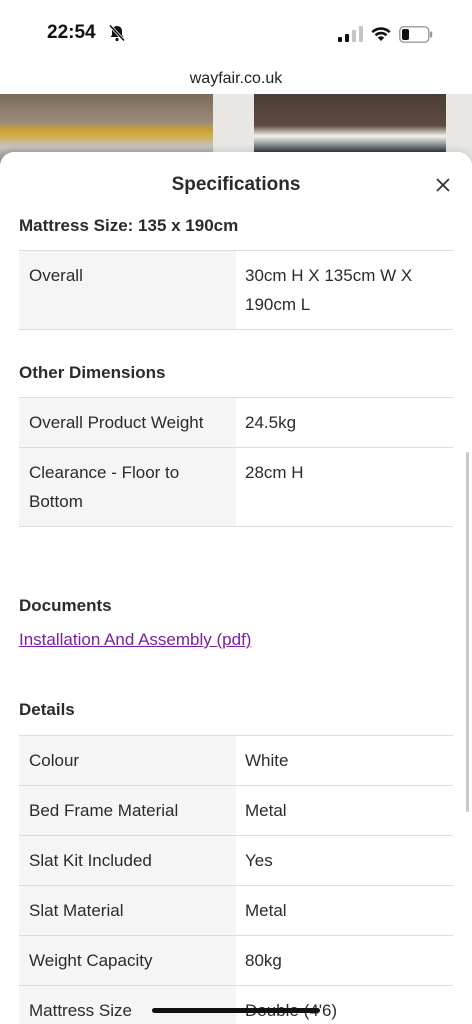 This screenshot has width=472, height=1024. I want to click on url-bar: wayfair.co.uk, so click(236, 79).